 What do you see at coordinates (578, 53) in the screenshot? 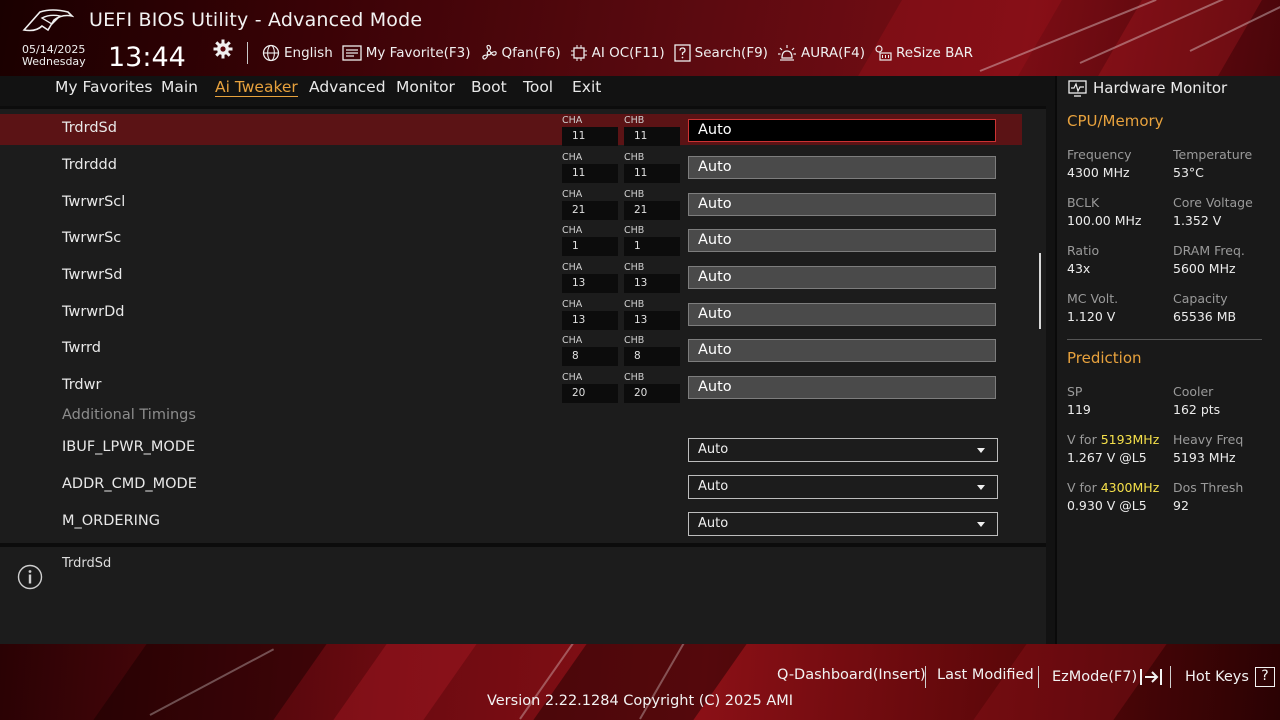
I see `ai-chip-icon` at bounding box center [578, 53].